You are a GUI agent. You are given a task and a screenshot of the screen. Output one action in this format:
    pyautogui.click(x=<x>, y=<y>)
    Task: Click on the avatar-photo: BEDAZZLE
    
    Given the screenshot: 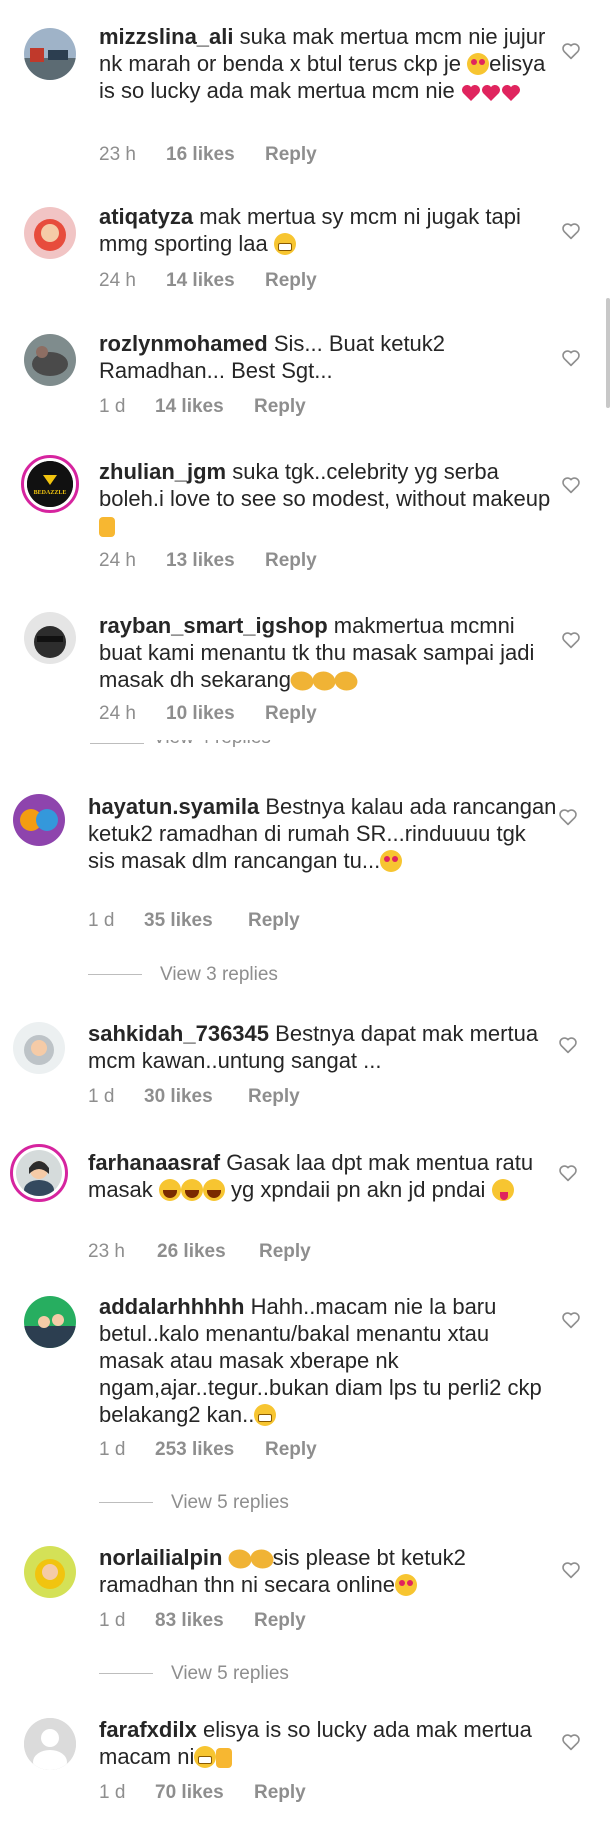 What is the action you would take?
    pyautogui.click(x=50, y=484)
    